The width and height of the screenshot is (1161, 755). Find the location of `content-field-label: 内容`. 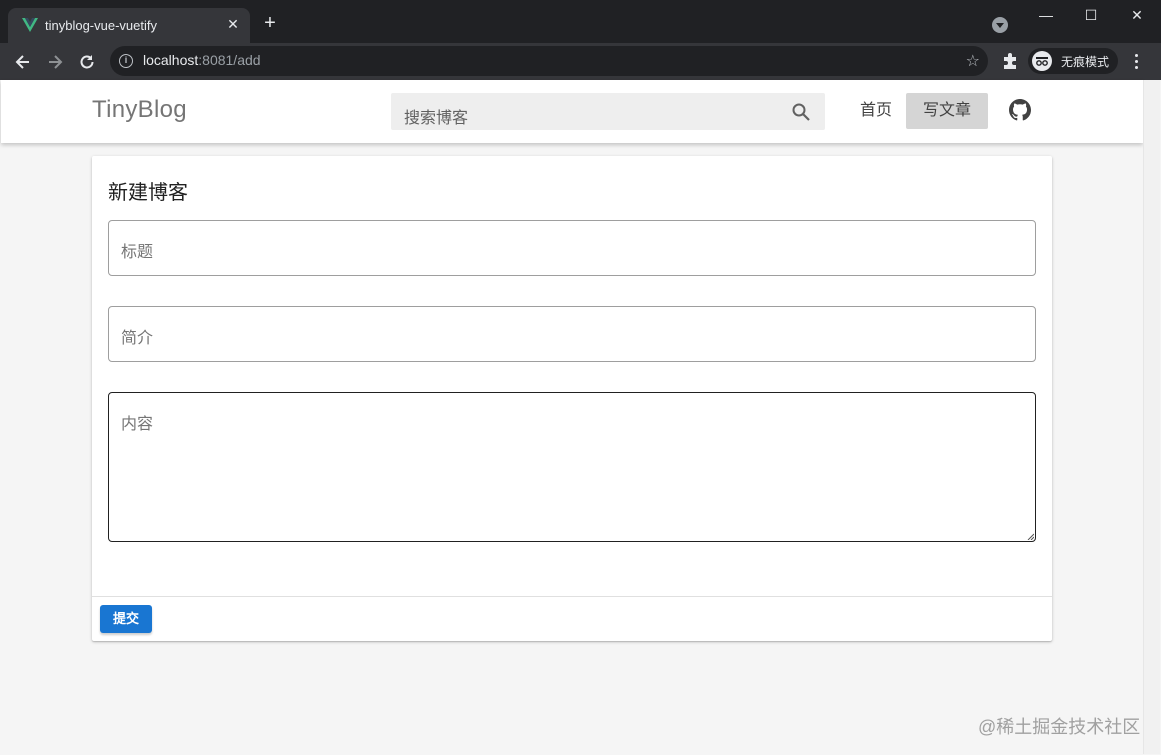

content-field-label: 内容 is located at coordinates (137, 424).